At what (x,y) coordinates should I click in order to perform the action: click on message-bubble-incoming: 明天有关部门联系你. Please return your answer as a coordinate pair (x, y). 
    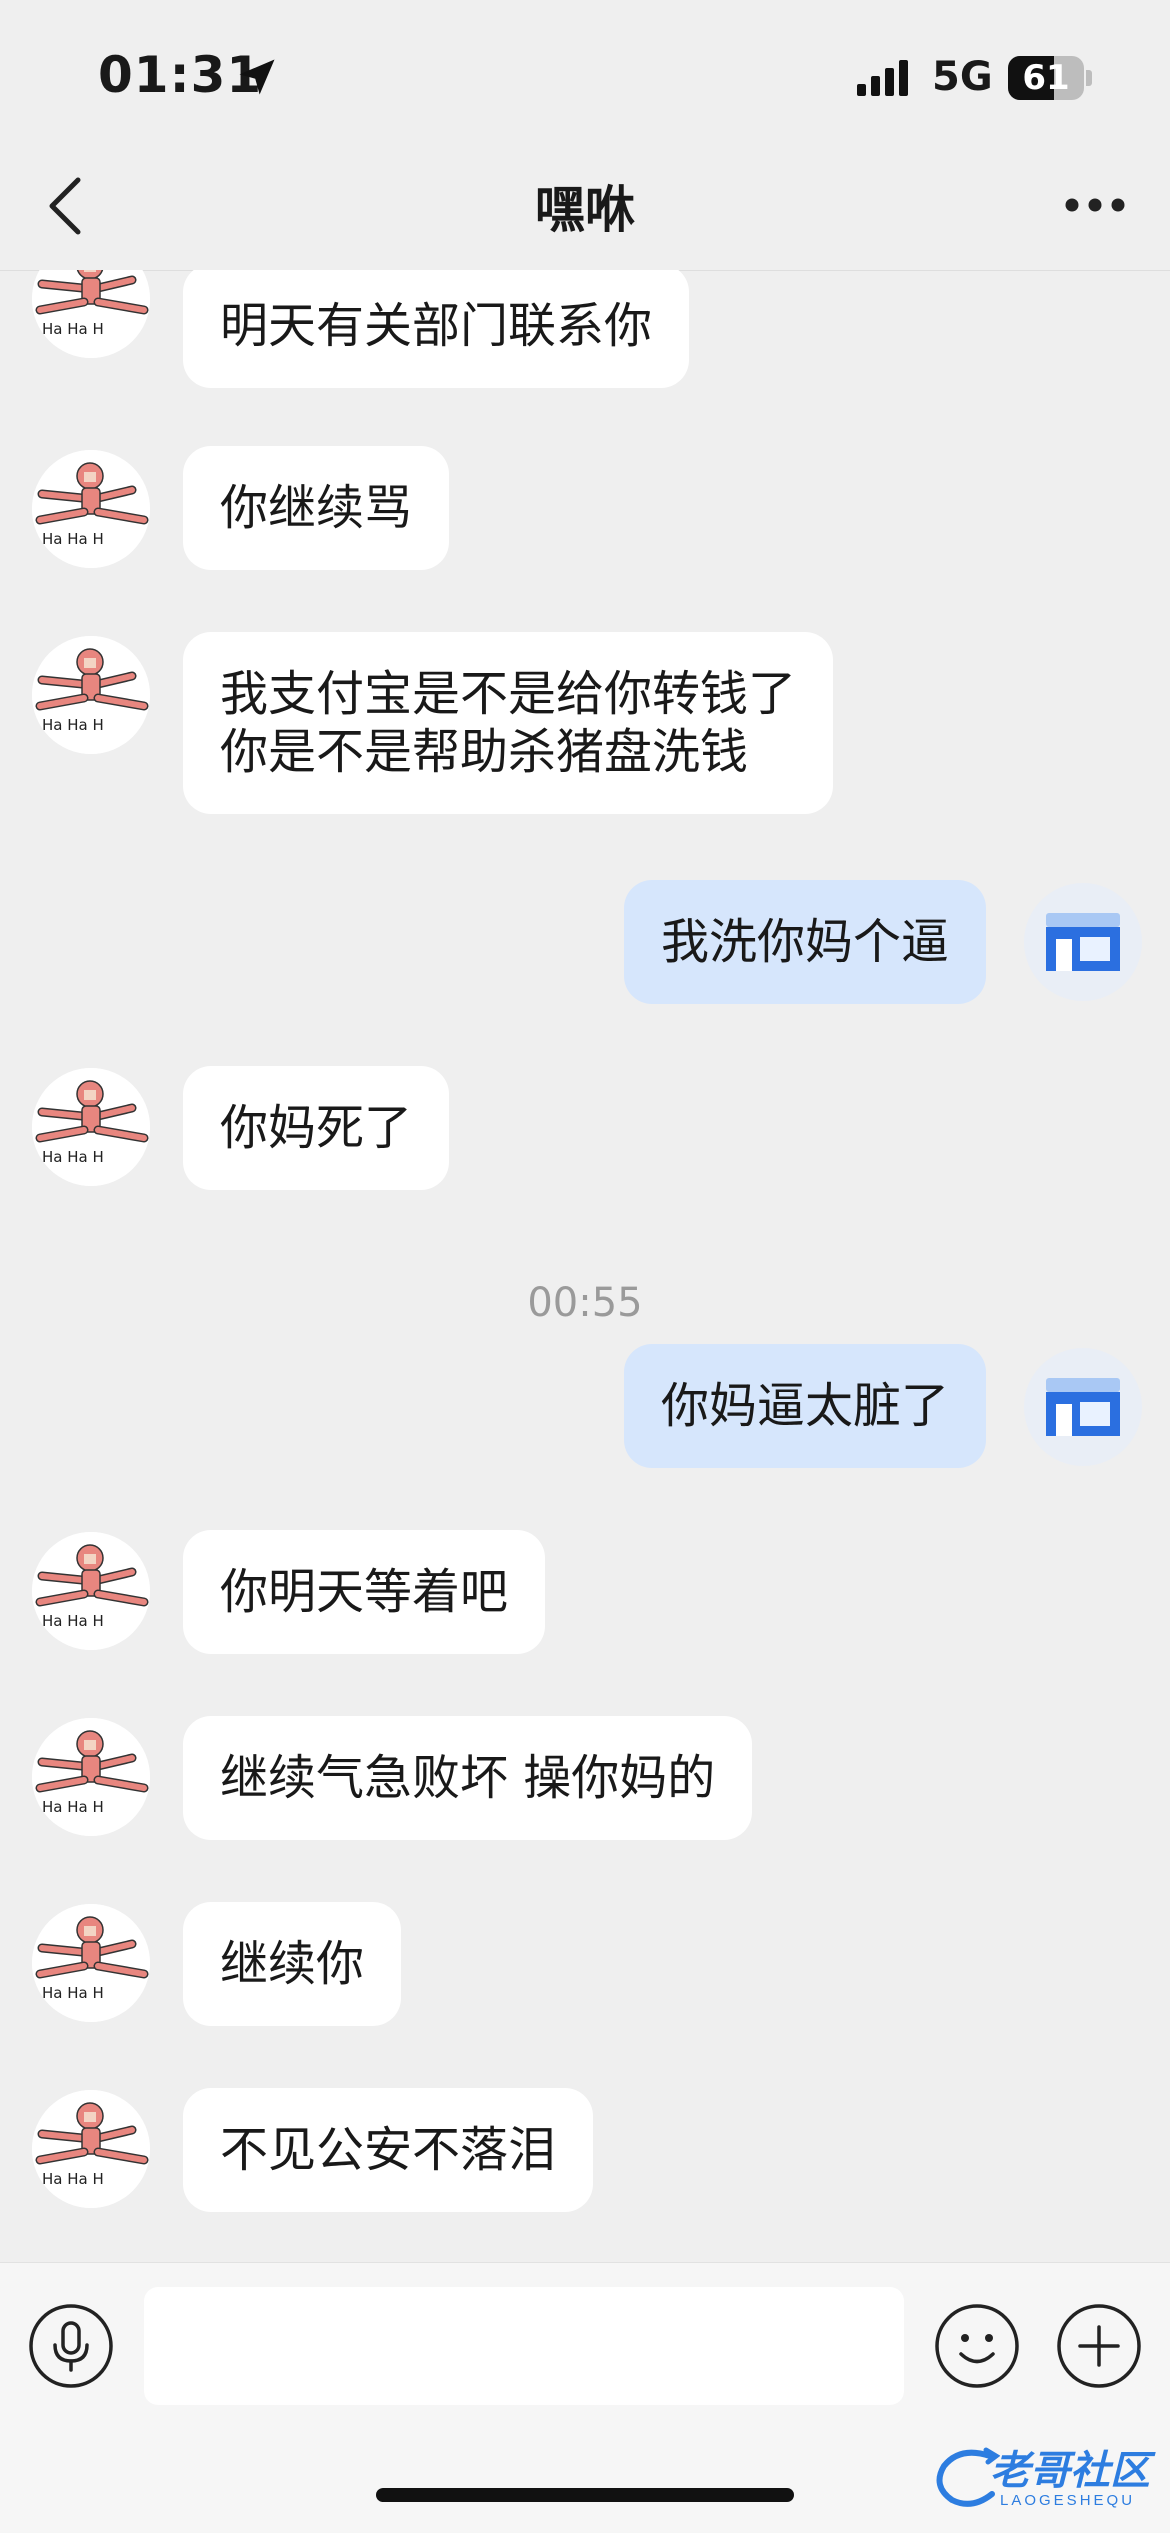
    Looking at the image, I should click on (436, 329).